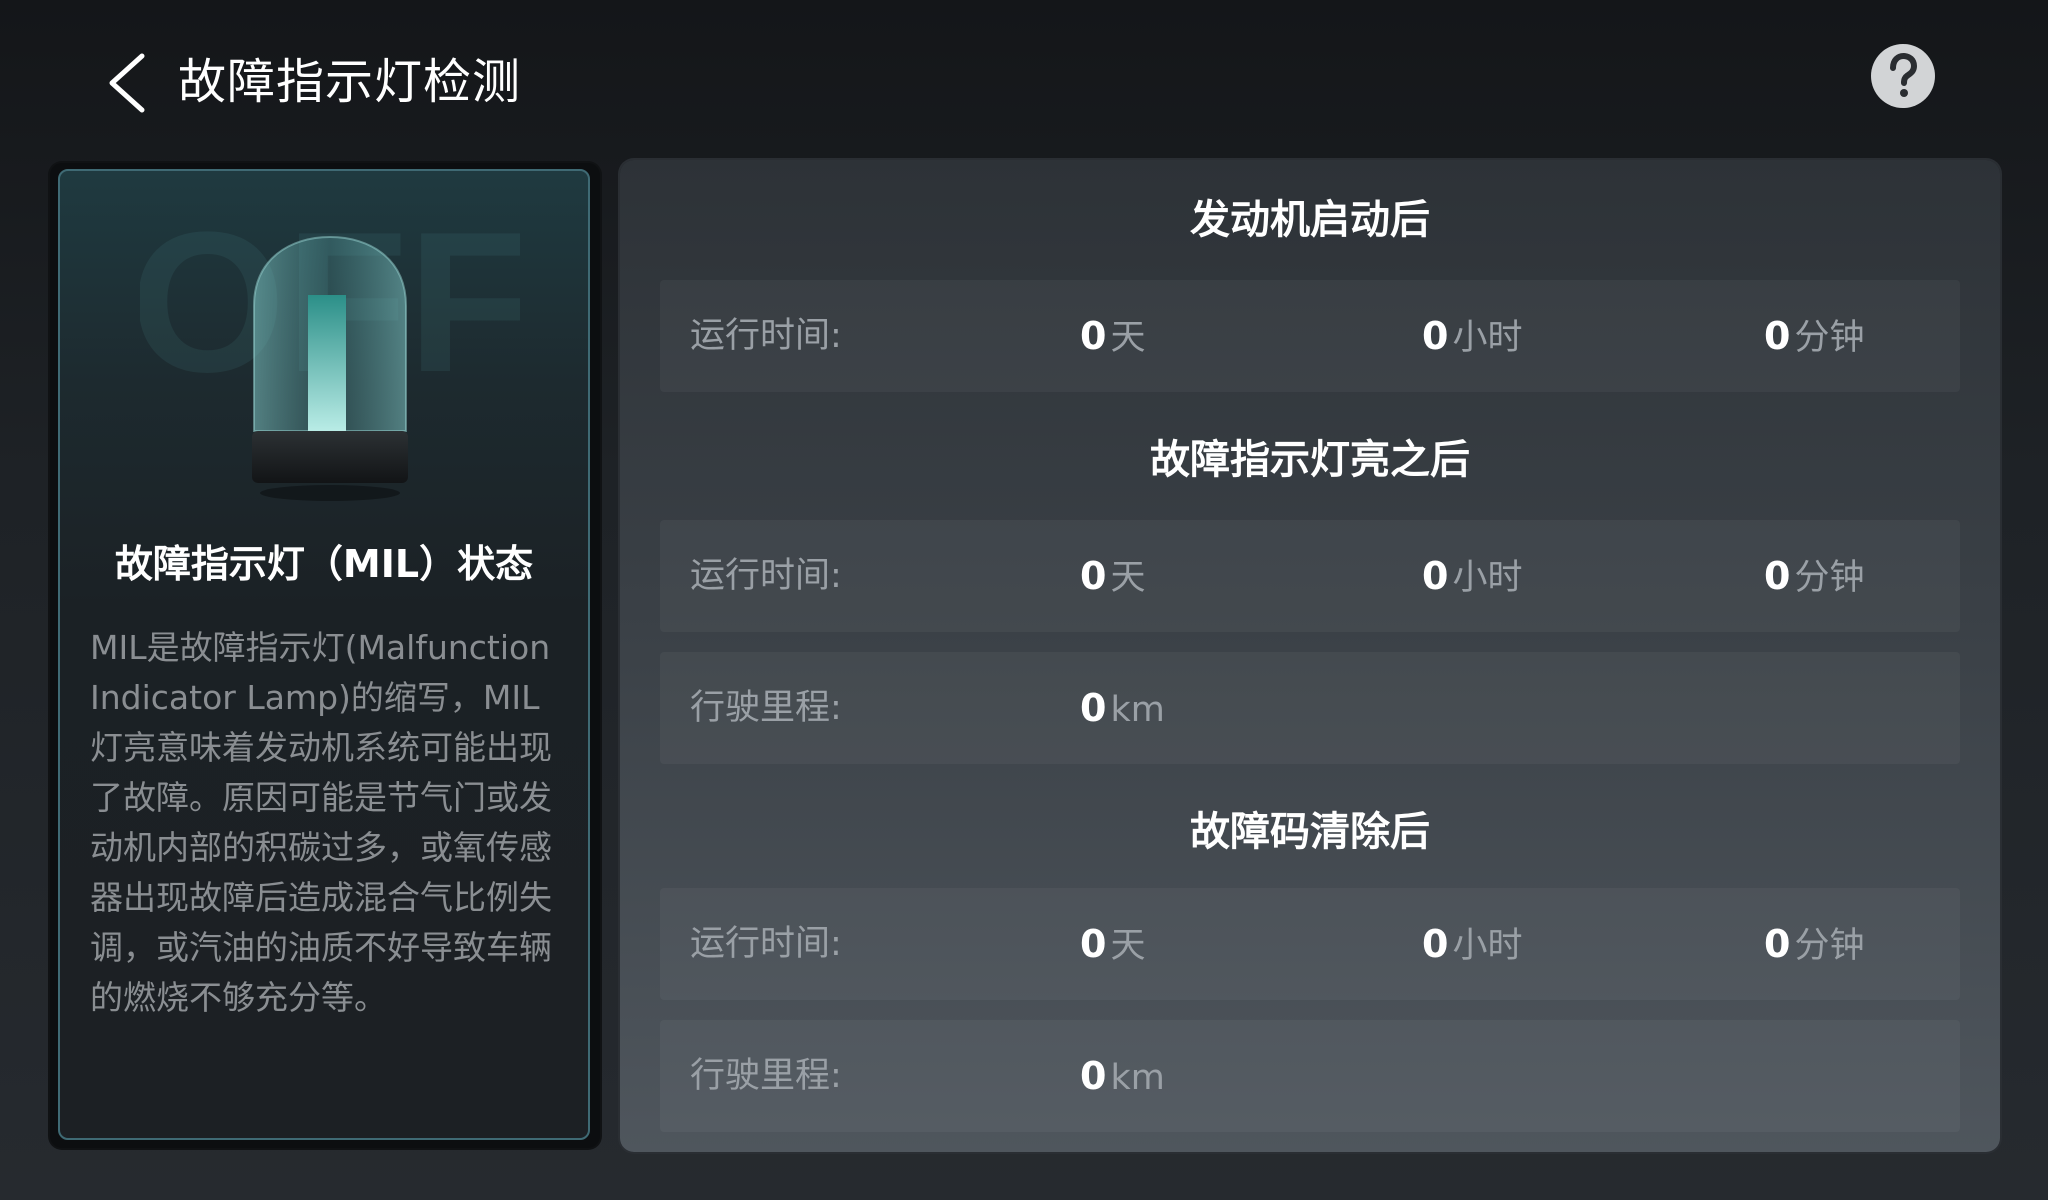  I want to click on header: 故障指示灯检测, so click(1024, 75).